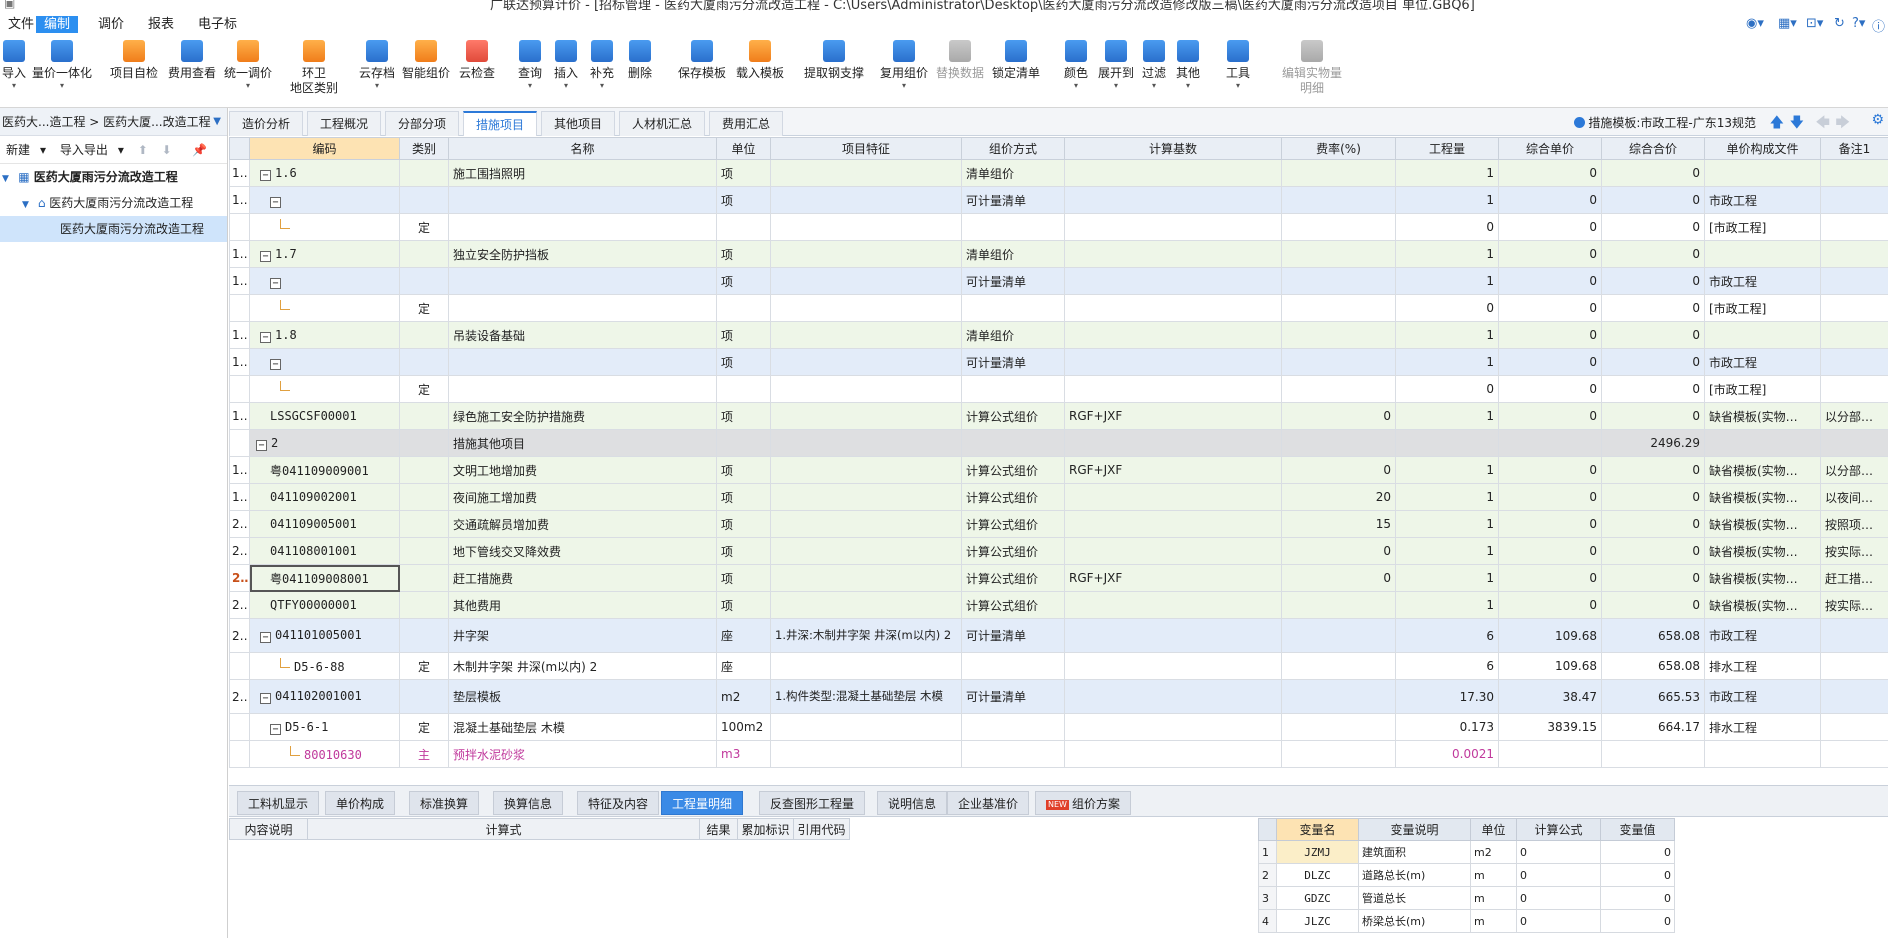  Describe the element at coordinates (1414, 852) in the screenshot. I see `variable-desc-cell: 建筑面积` at that location.